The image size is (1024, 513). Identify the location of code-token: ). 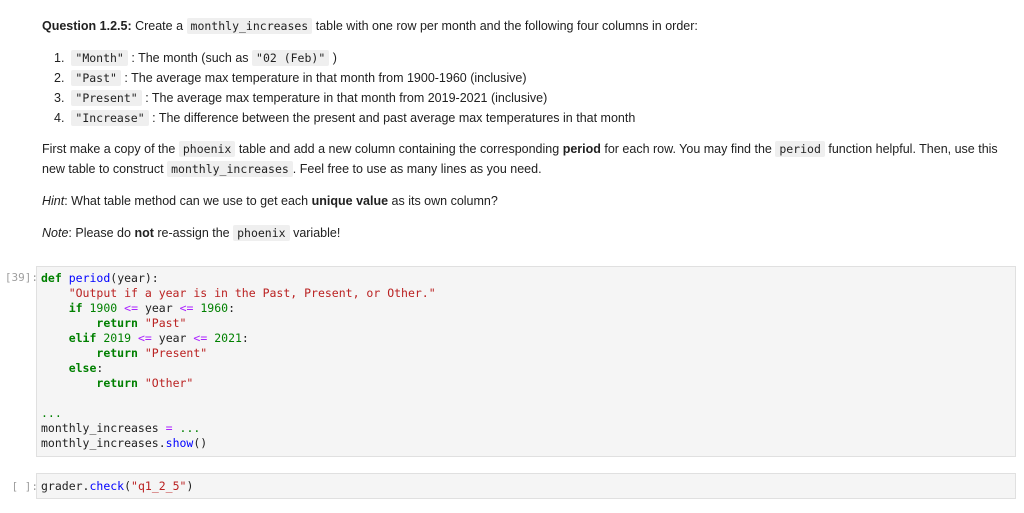
(190, 486).